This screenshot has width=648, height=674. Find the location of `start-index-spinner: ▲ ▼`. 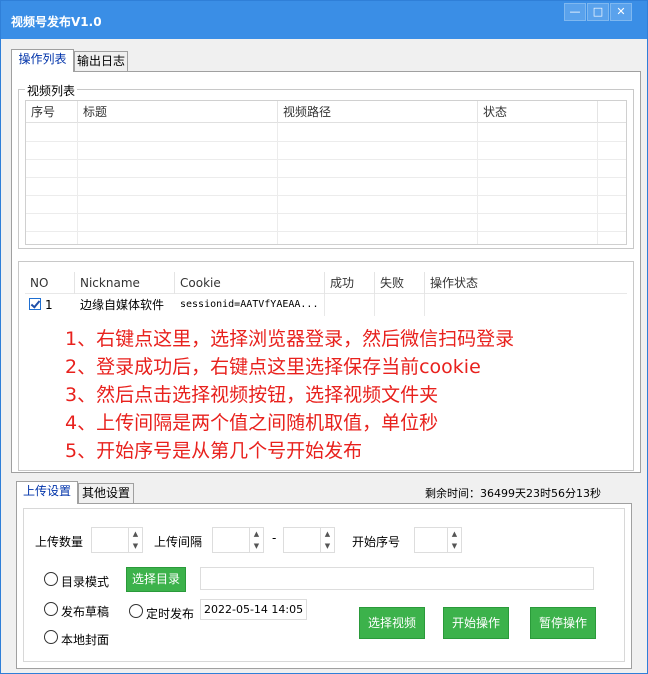

start-index-spinner: ▲ ▼ is located at coordinates (438, 540).